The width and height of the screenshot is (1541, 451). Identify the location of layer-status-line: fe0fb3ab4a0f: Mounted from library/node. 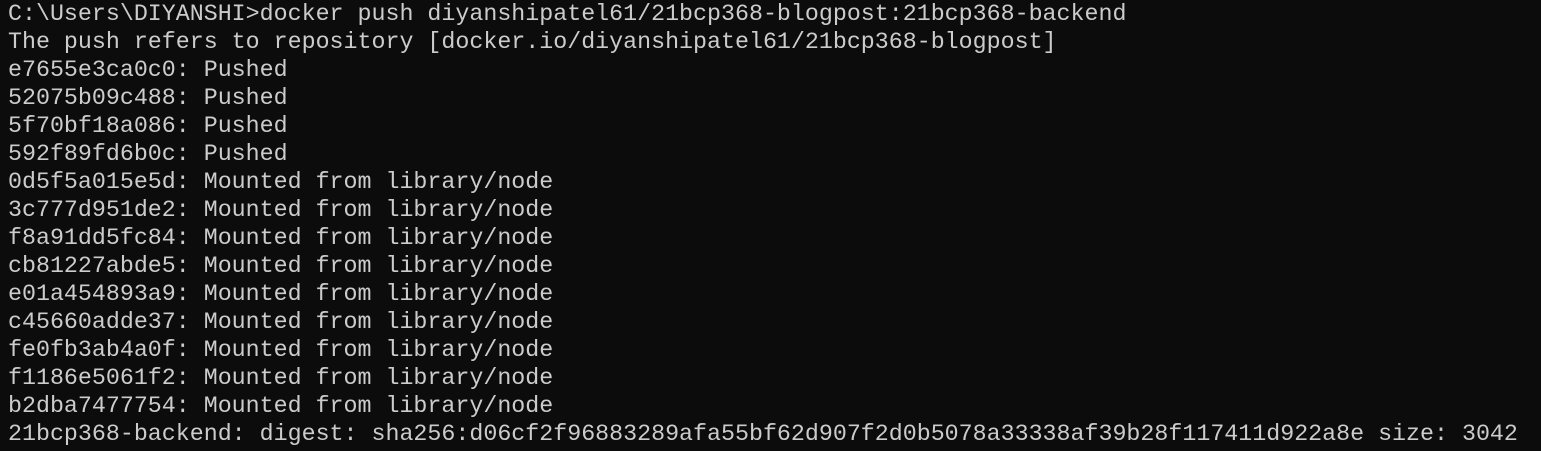
(281, 350).